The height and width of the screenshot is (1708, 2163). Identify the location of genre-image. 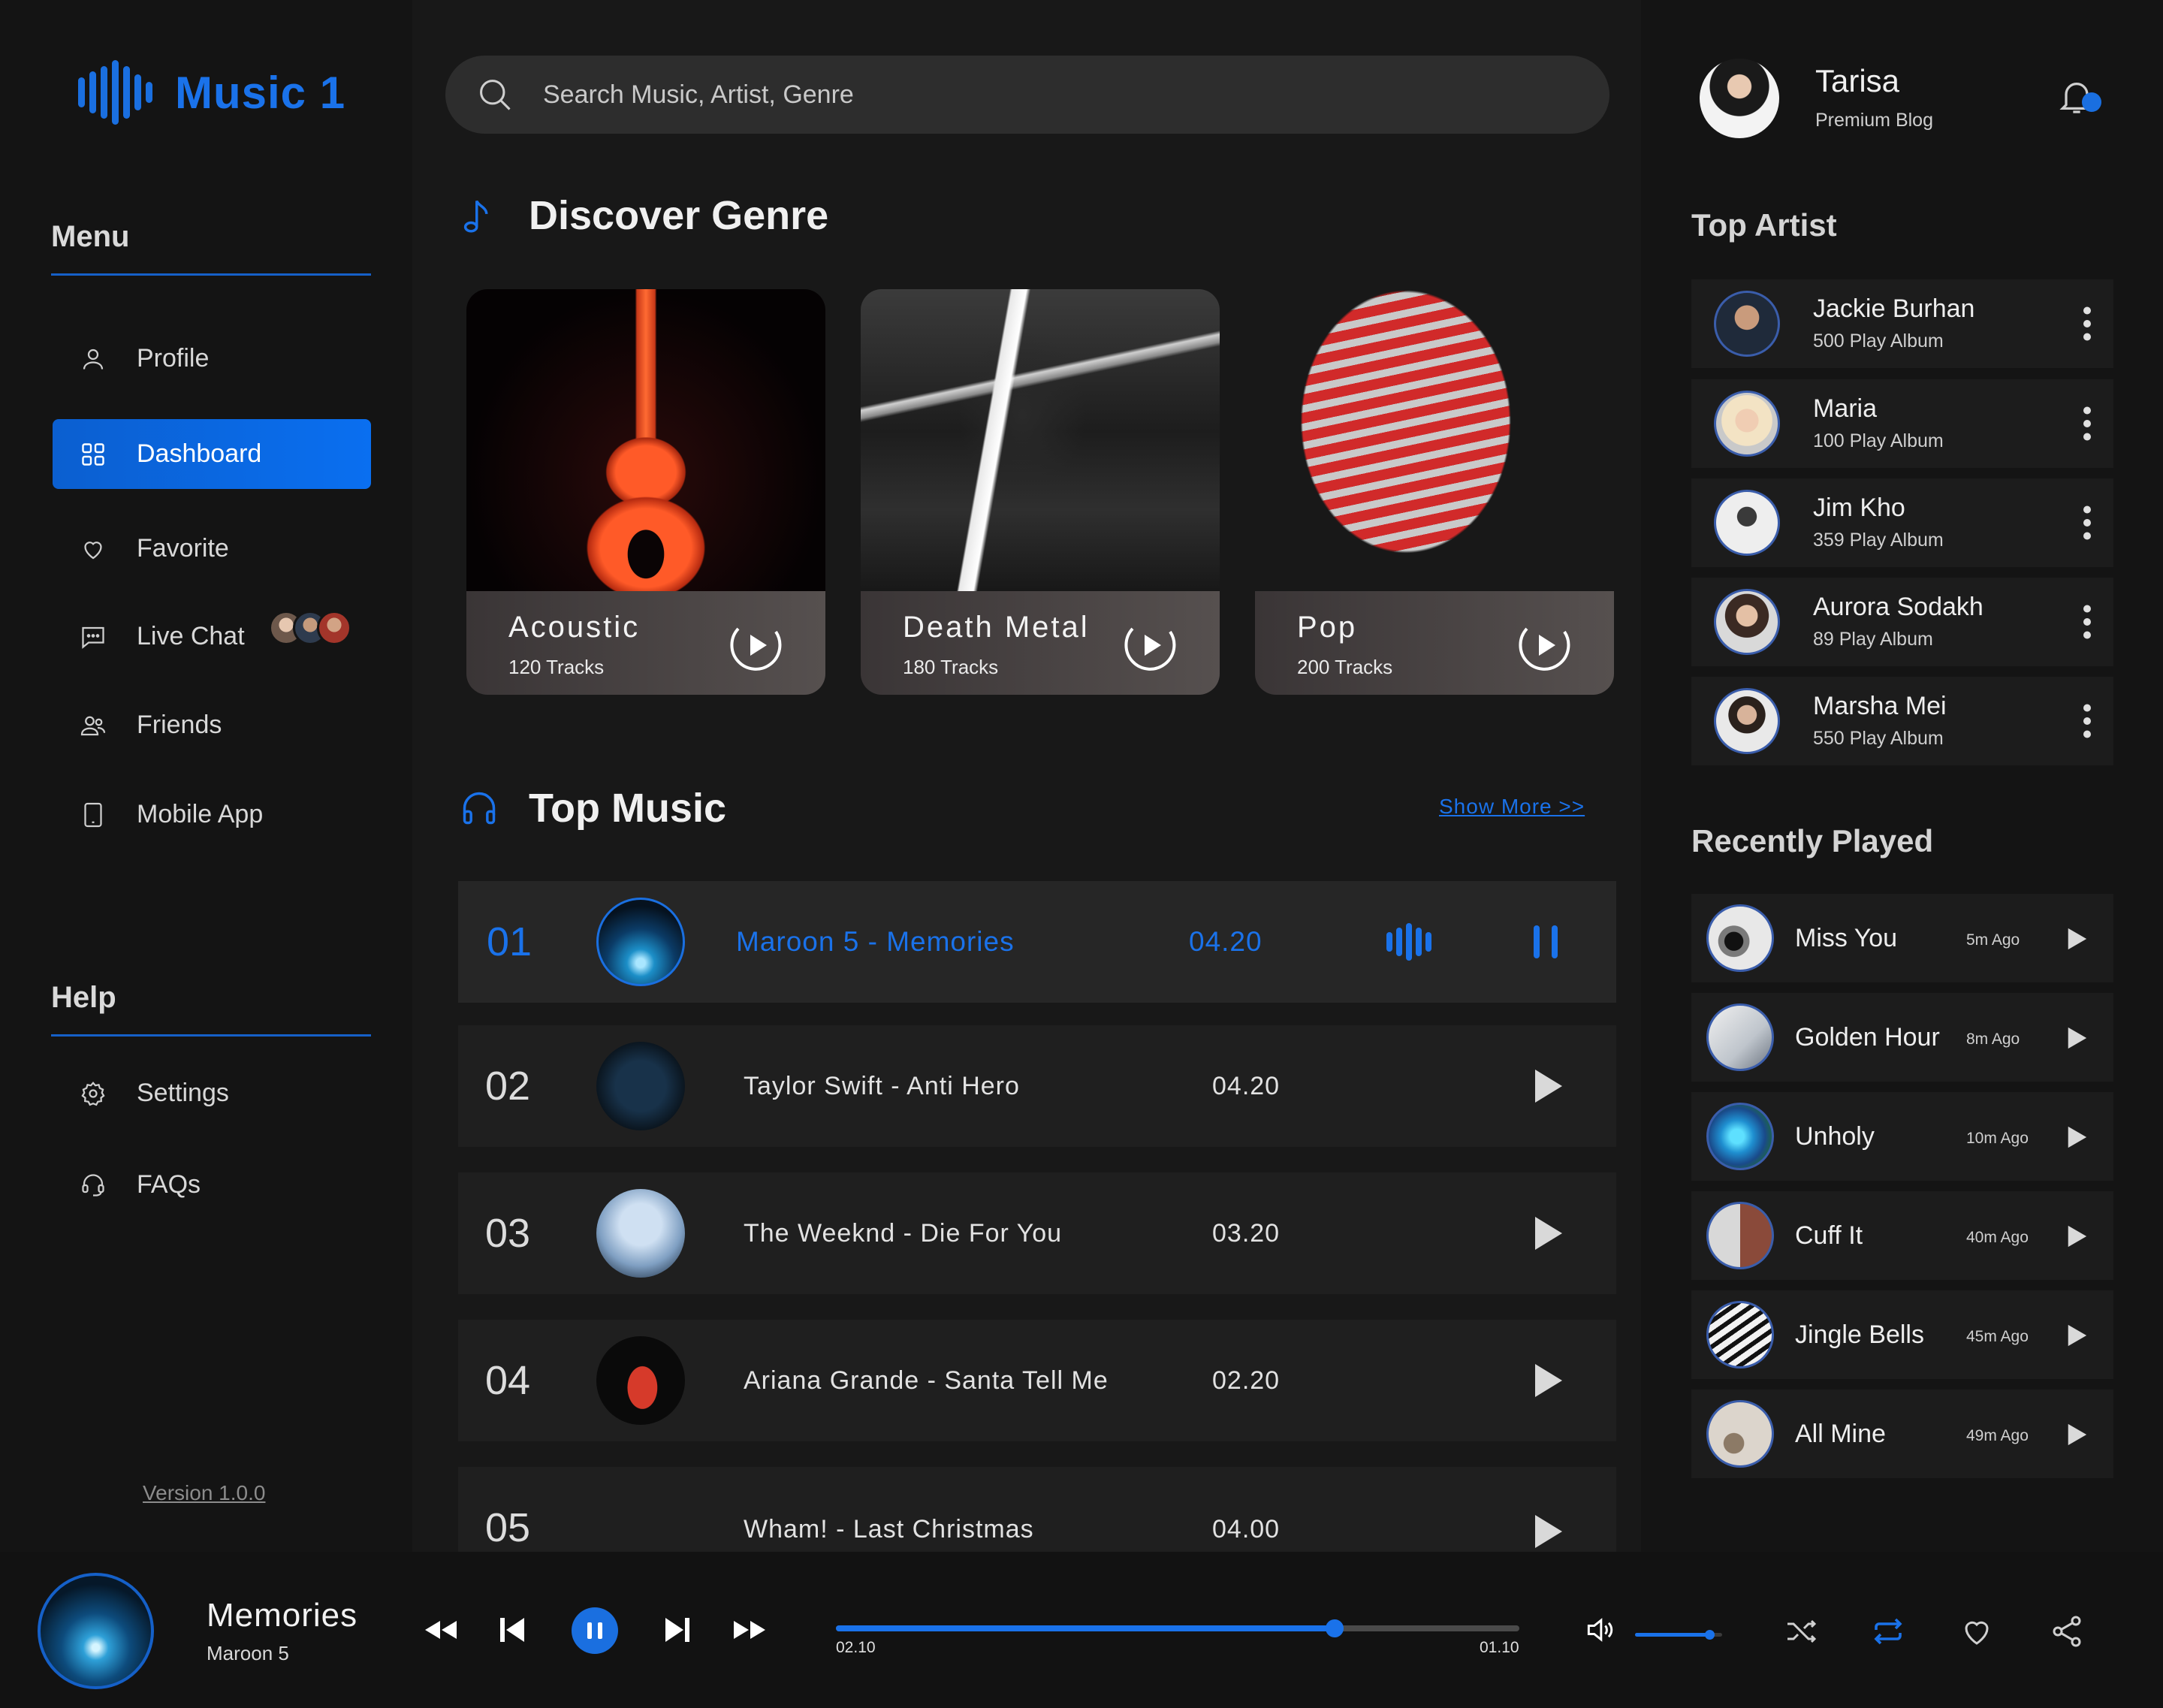
(646, 447).